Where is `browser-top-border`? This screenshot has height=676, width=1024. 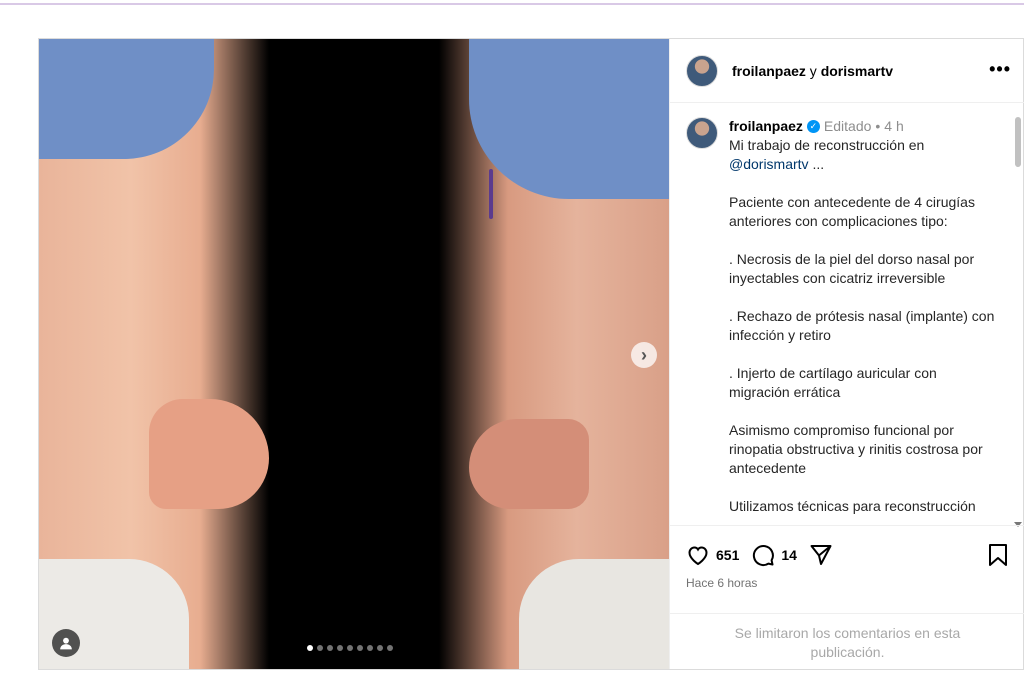 browser-top-border is located at coordinates (512, 2).